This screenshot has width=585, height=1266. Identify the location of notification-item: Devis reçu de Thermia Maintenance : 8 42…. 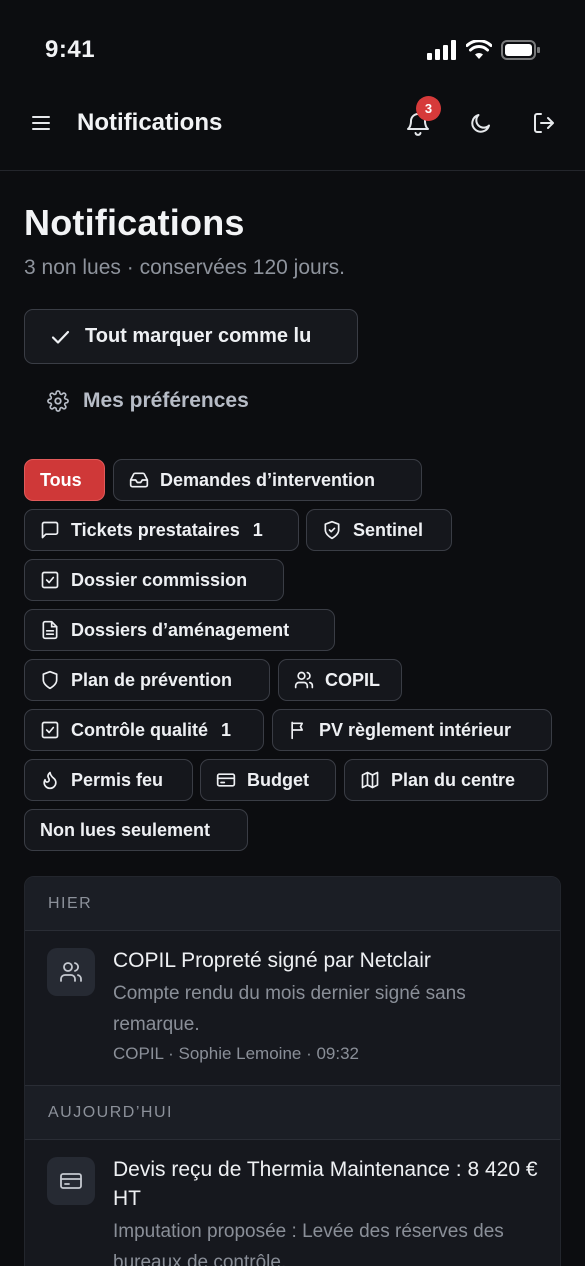
(292, 1203).